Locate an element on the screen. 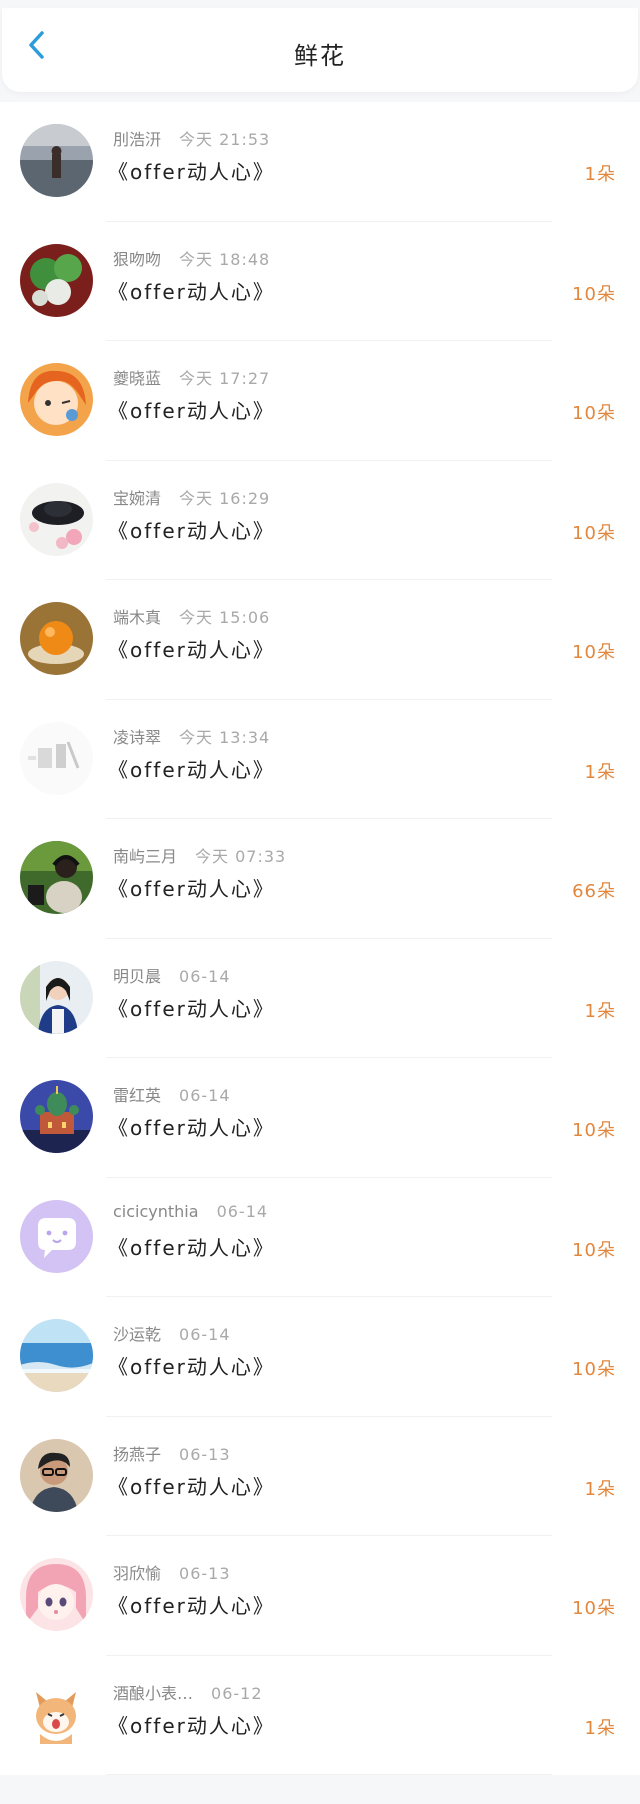 This screenshot has height=1804, width=640. sender-name: cicicynthia is located at coordinates (156, 1211).